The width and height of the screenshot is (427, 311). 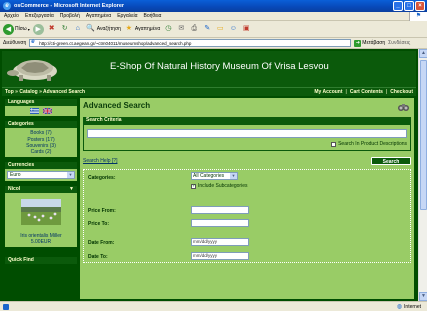 What do you see at coordinates (366, 92) in the screenshot?
I see `nav-cart-contents: Cart Contents` at bounding box center [366, 92].